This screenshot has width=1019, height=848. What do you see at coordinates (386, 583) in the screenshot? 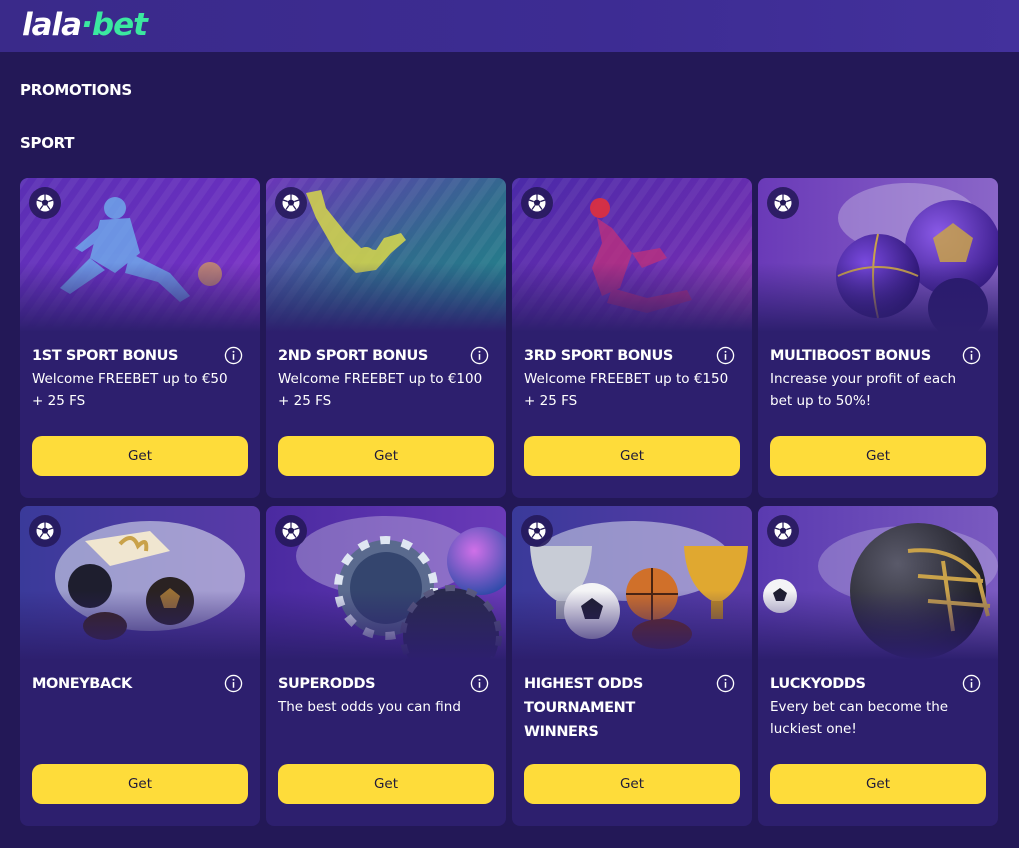
I see `promo-image-casino-chips` at bounding box center [386, 583].